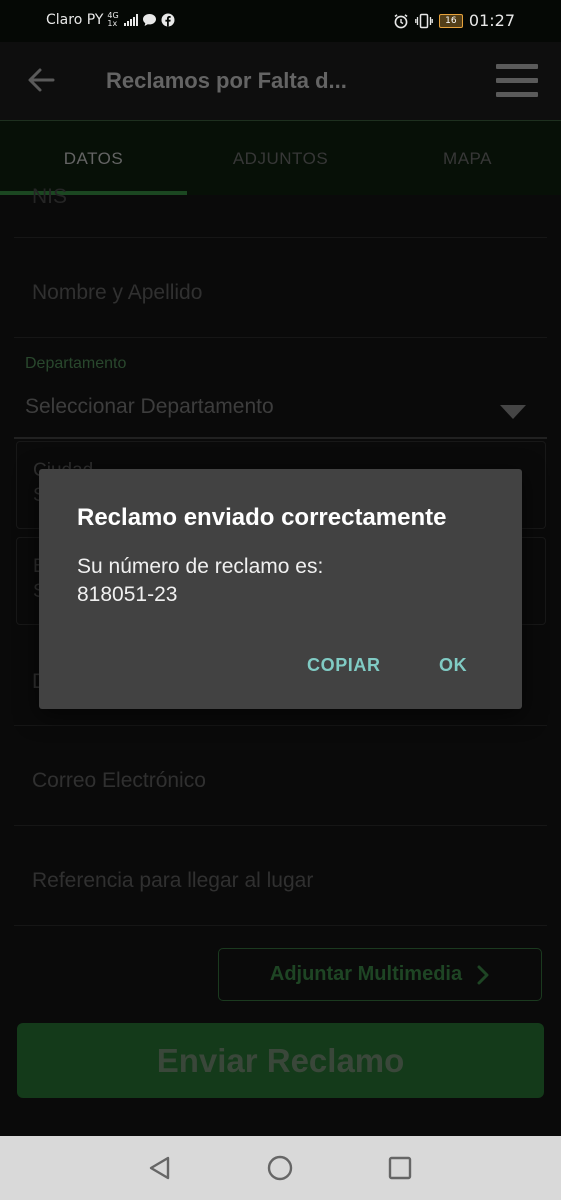  I want to click on battery-icon: 16, so click(450, 20).